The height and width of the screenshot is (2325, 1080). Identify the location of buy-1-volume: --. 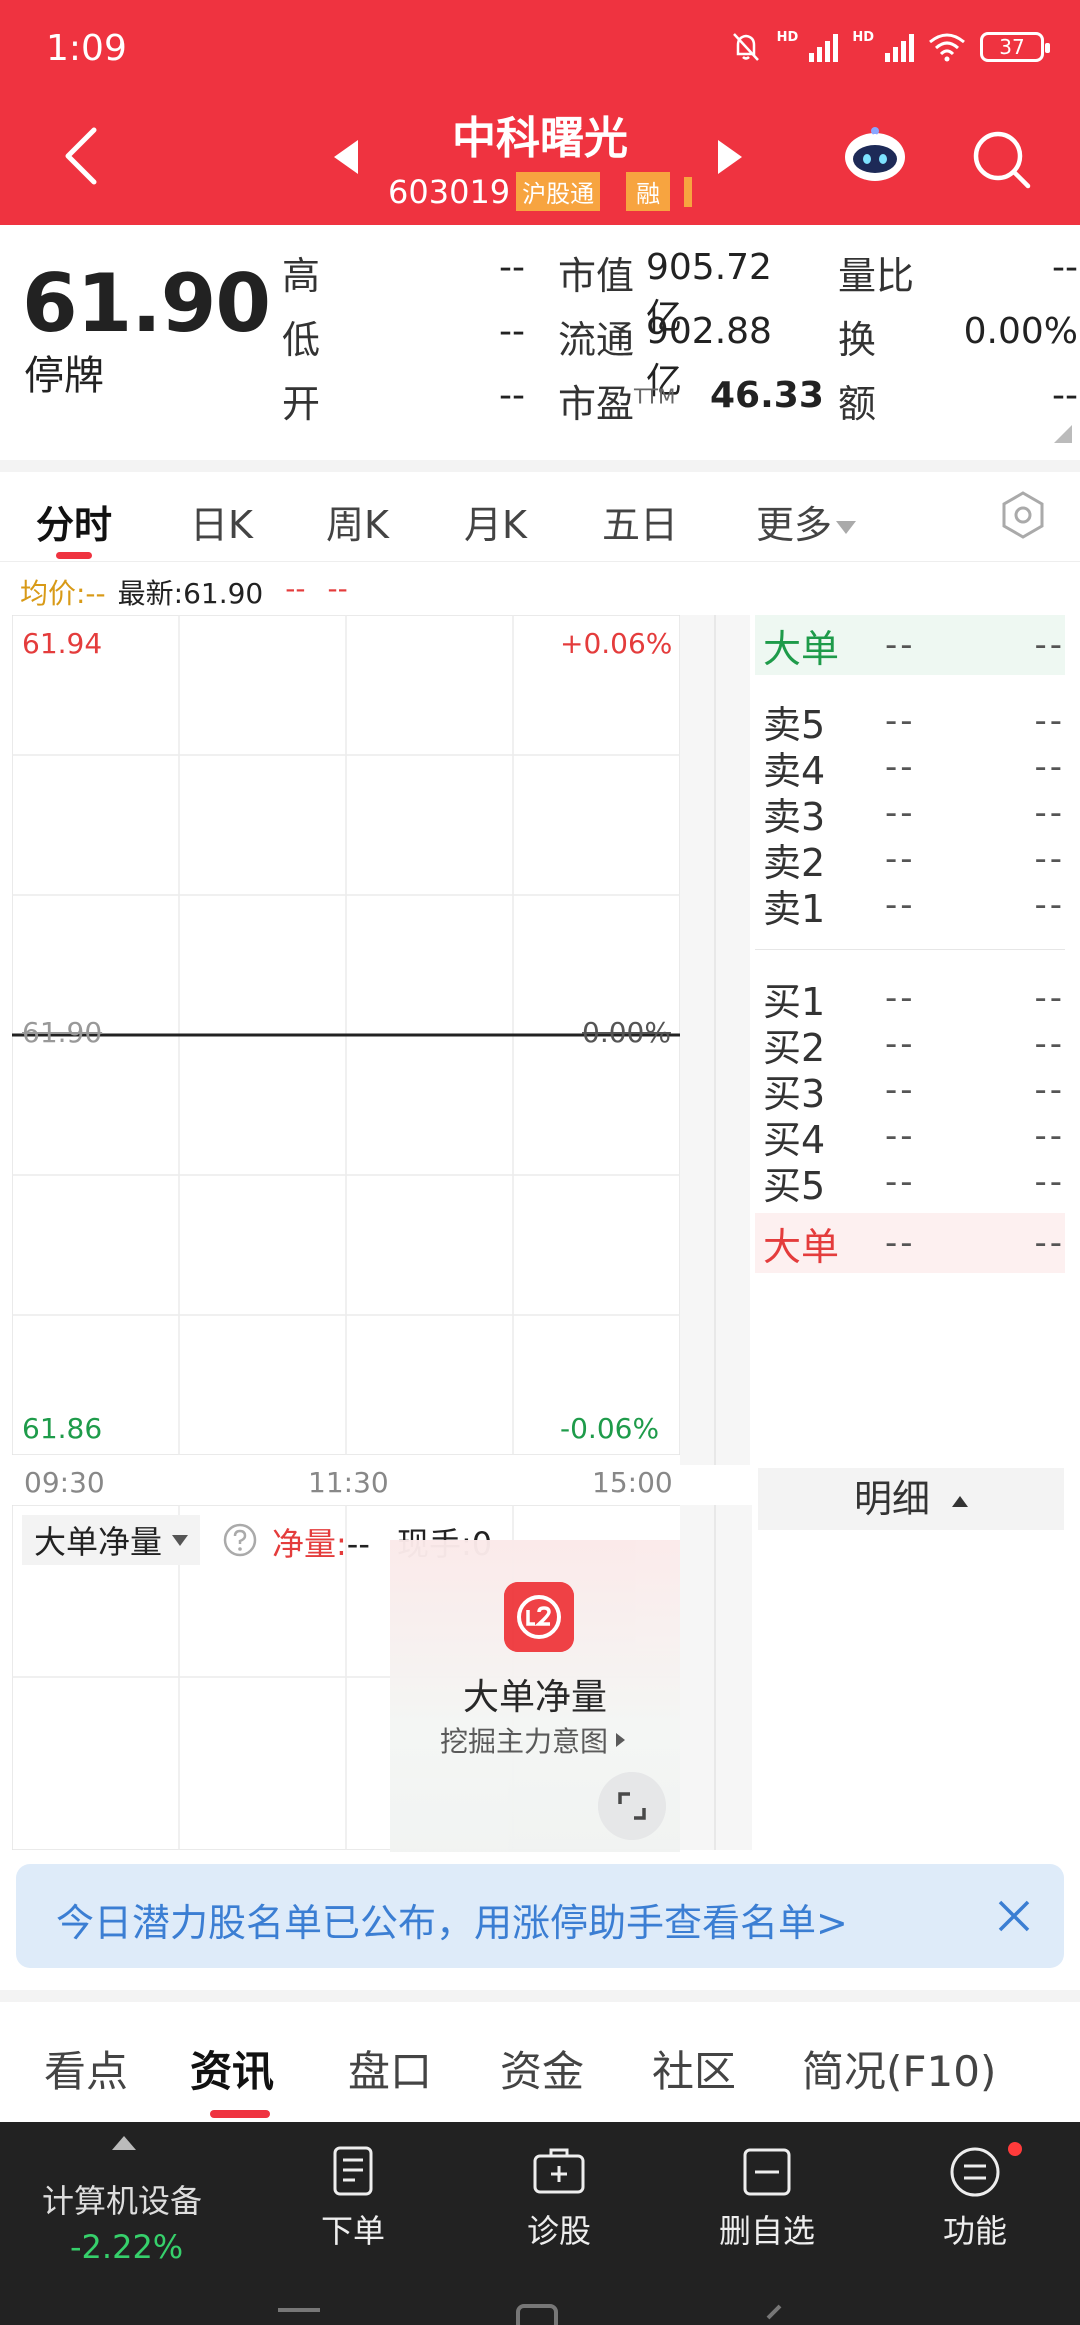
(1049, 998).